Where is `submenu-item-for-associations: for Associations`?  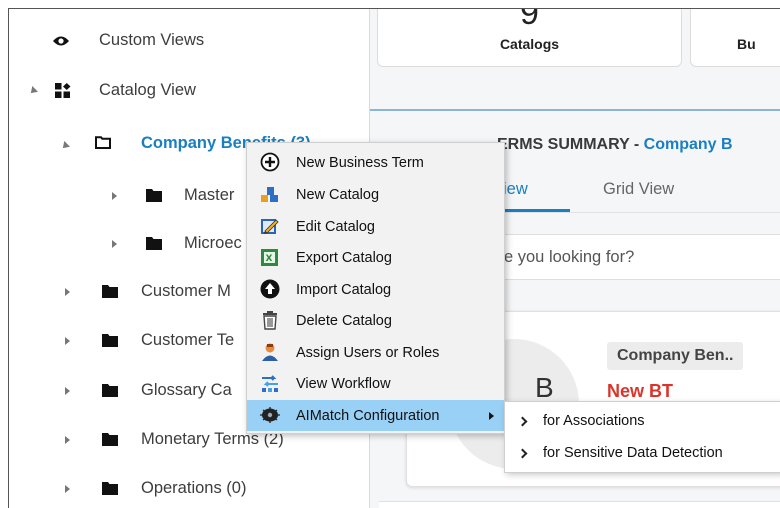
submenu-item-for-associations: for Associations is located at coordinates (642, 422).